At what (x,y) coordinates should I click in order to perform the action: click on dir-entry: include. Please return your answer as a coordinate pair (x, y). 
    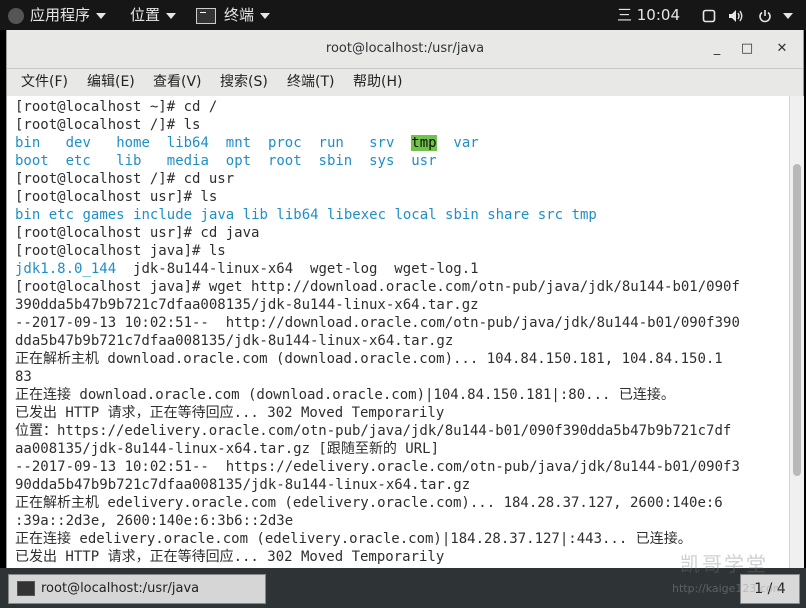
    Looking at the image, I should click on (163, 215).